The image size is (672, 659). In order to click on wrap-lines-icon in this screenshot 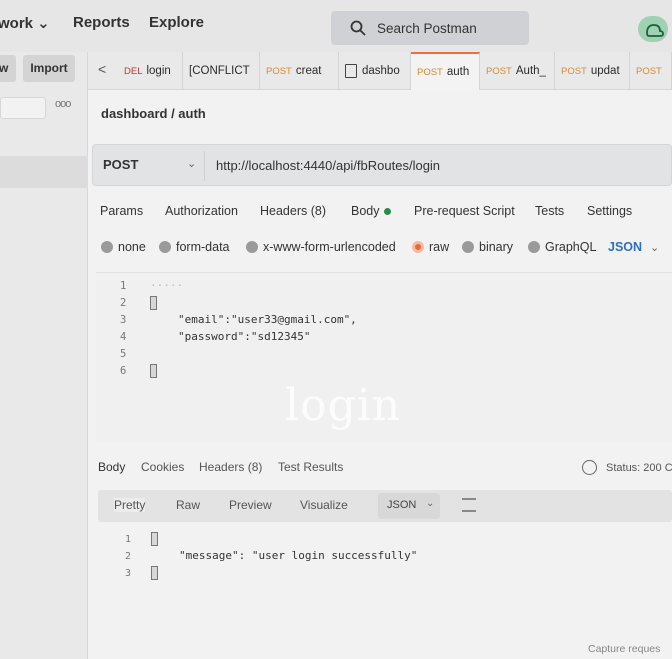, I will do `click(469, 505)`.